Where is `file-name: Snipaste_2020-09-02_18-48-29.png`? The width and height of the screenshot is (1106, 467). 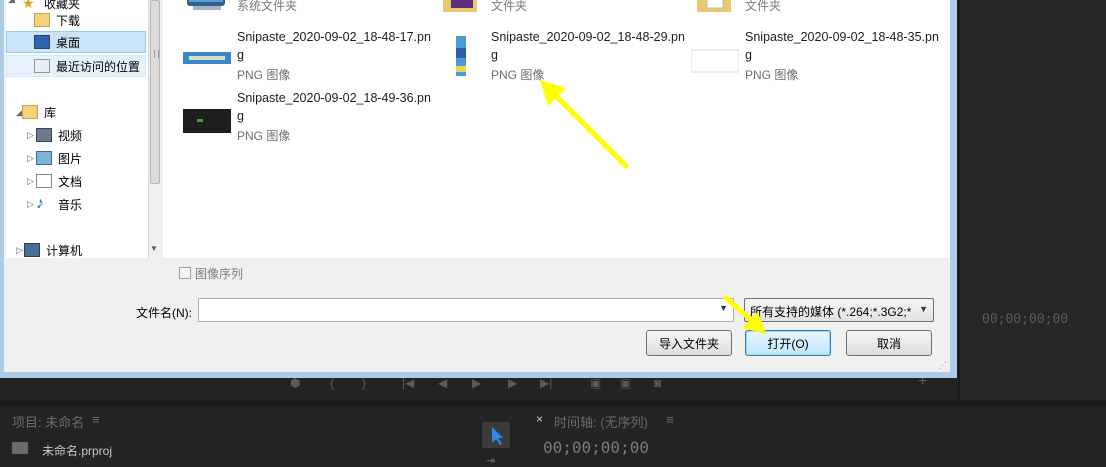 file-name: Snipaste_2020-09-02_18-48-29.png is located at coordinates (588, 46).